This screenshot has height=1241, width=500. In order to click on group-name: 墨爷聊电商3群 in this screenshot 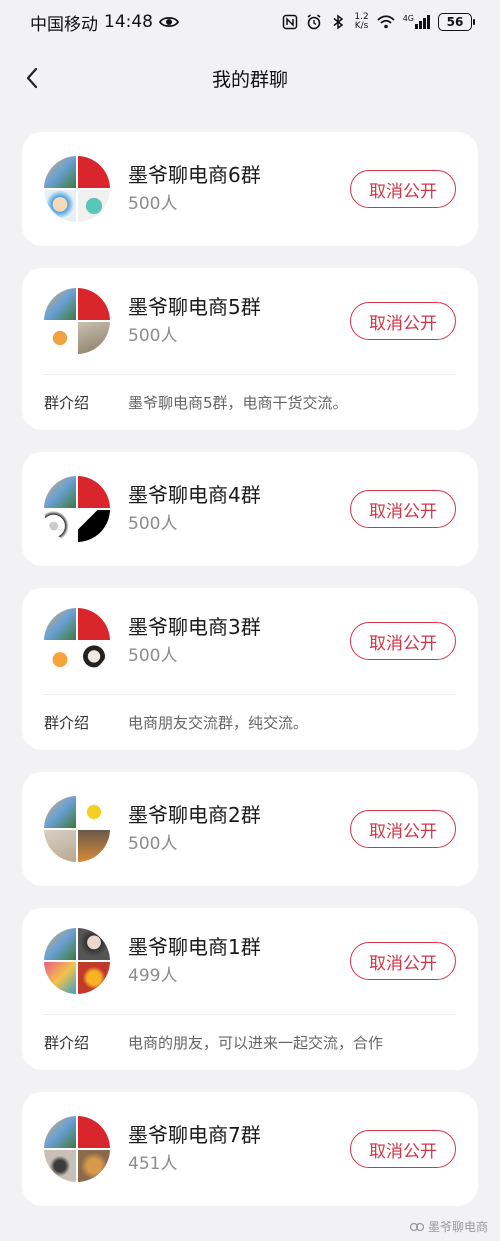, I will do `click(194, 627)`.